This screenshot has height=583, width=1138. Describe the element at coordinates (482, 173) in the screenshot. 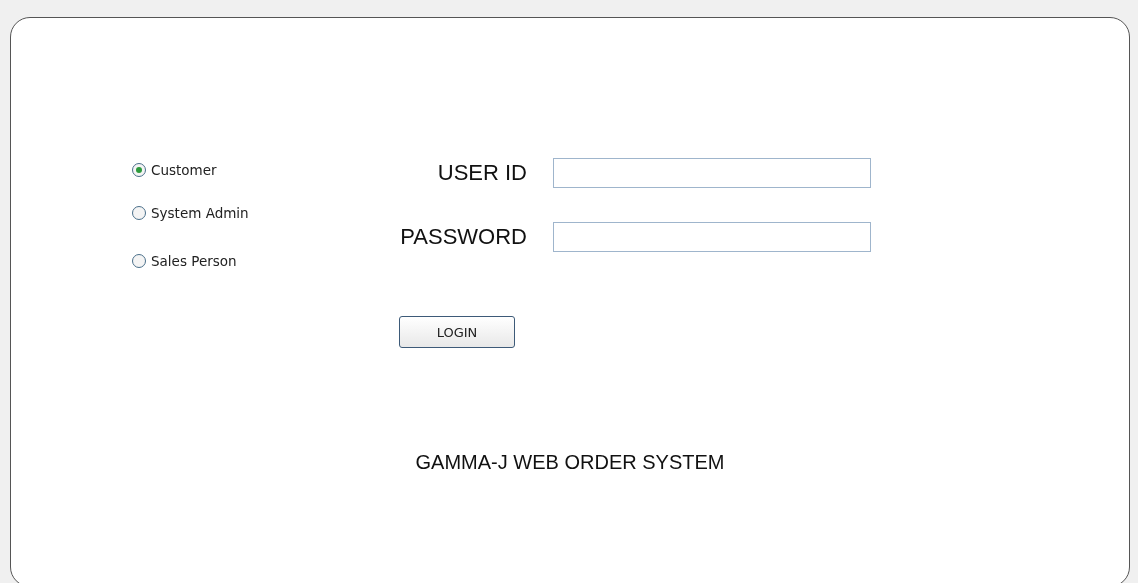

I see `field-label: USER ID` at that location.